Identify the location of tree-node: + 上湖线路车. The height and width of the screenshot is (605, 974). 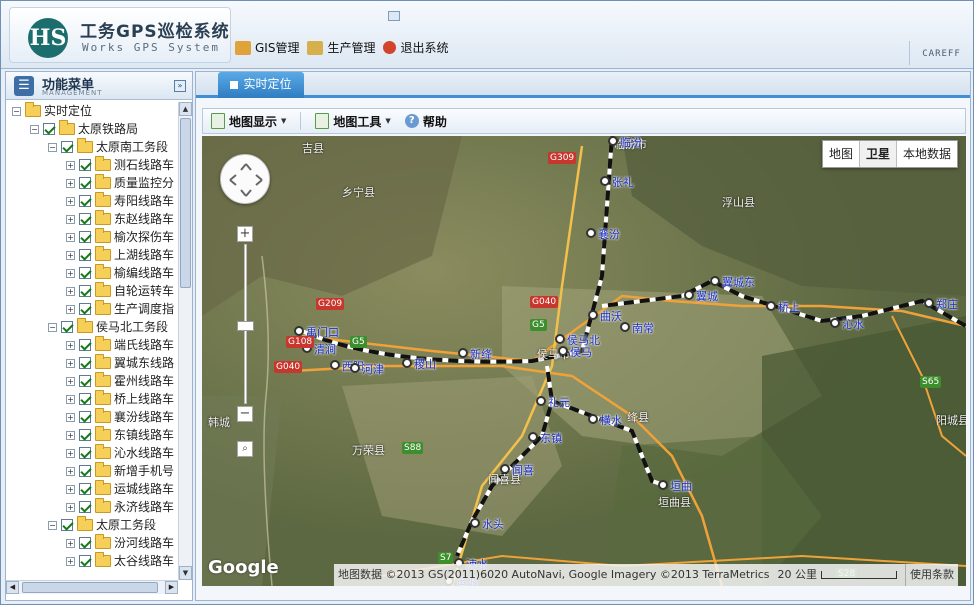
(92, 255).